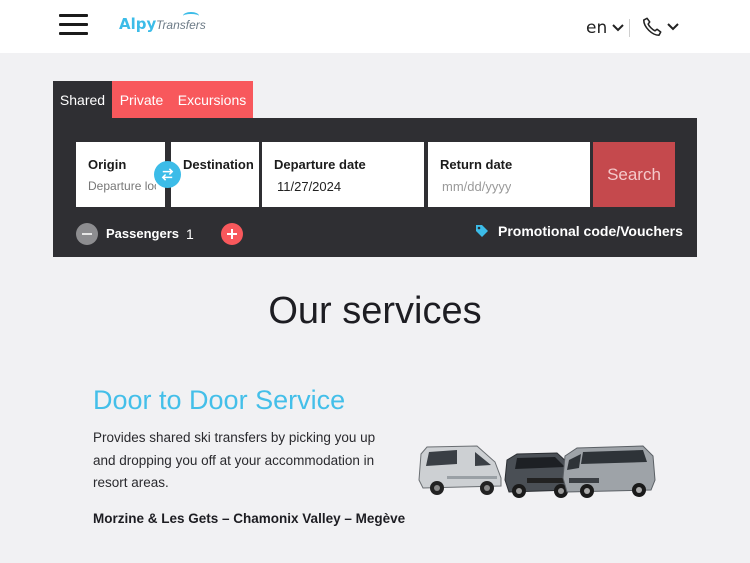 This screenshot has width=750, height=563. What do you see at coordinates (212, 99) in the screenshot?
I see `tab-excursions: Excursions` at bounding box center [212, 99].